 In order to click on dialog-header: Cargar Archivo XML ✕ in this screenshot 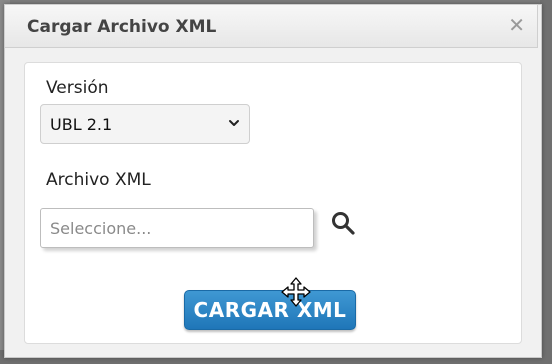, I will do `click(271, 26)`.